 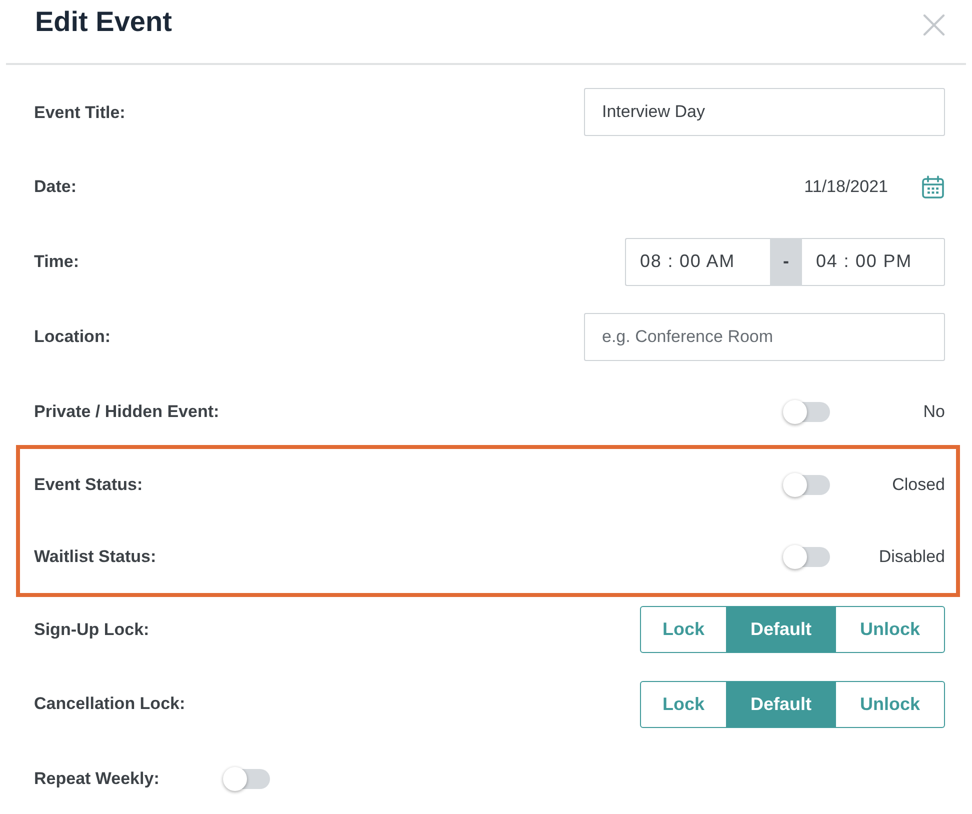 I want to click on date-value: 11/18/2021, so click(x=846, y=187).